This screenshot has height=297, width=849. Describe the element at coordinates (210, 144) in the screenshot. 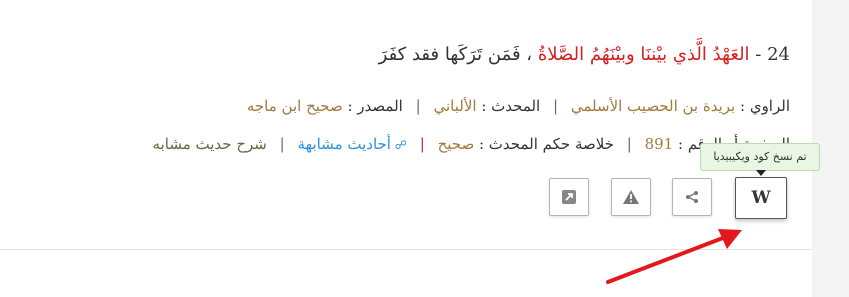

I see `explain-hadith-link: شرح حديث مشابه` at that location.